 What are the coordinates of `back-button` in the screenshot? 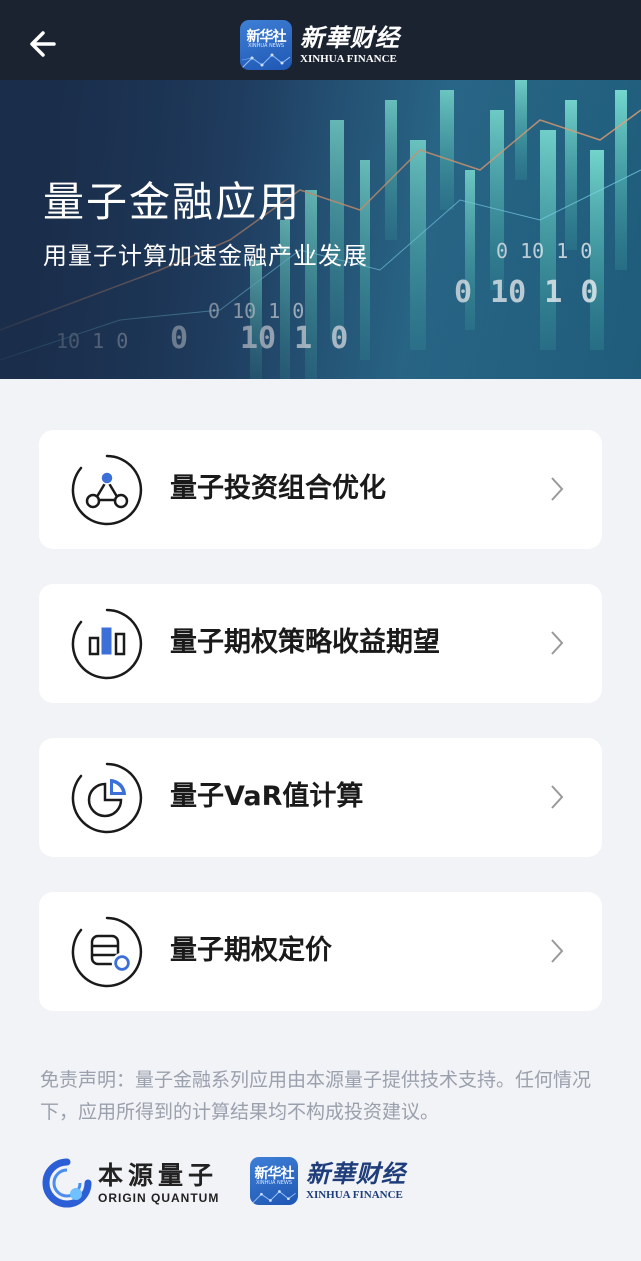 It's located at (44, 44).